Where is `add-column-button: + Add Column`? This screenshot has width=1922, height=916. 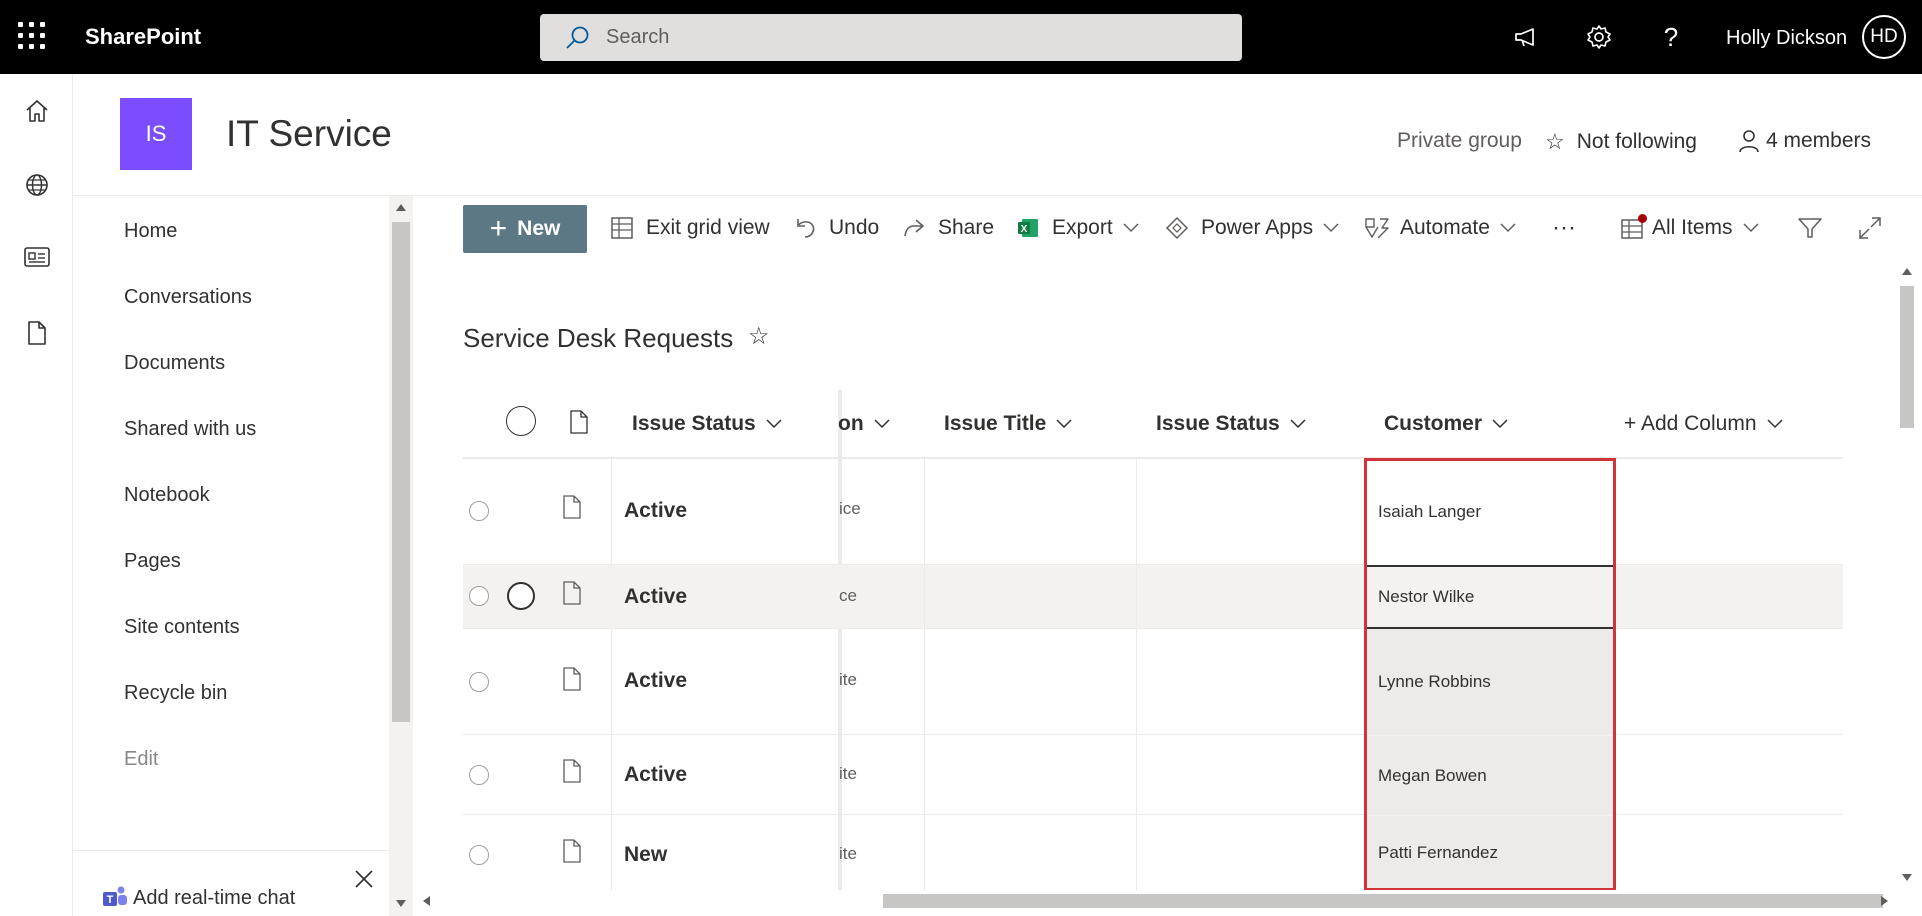 add-column-button: + Add Column is located at coordinates (1703, 424).